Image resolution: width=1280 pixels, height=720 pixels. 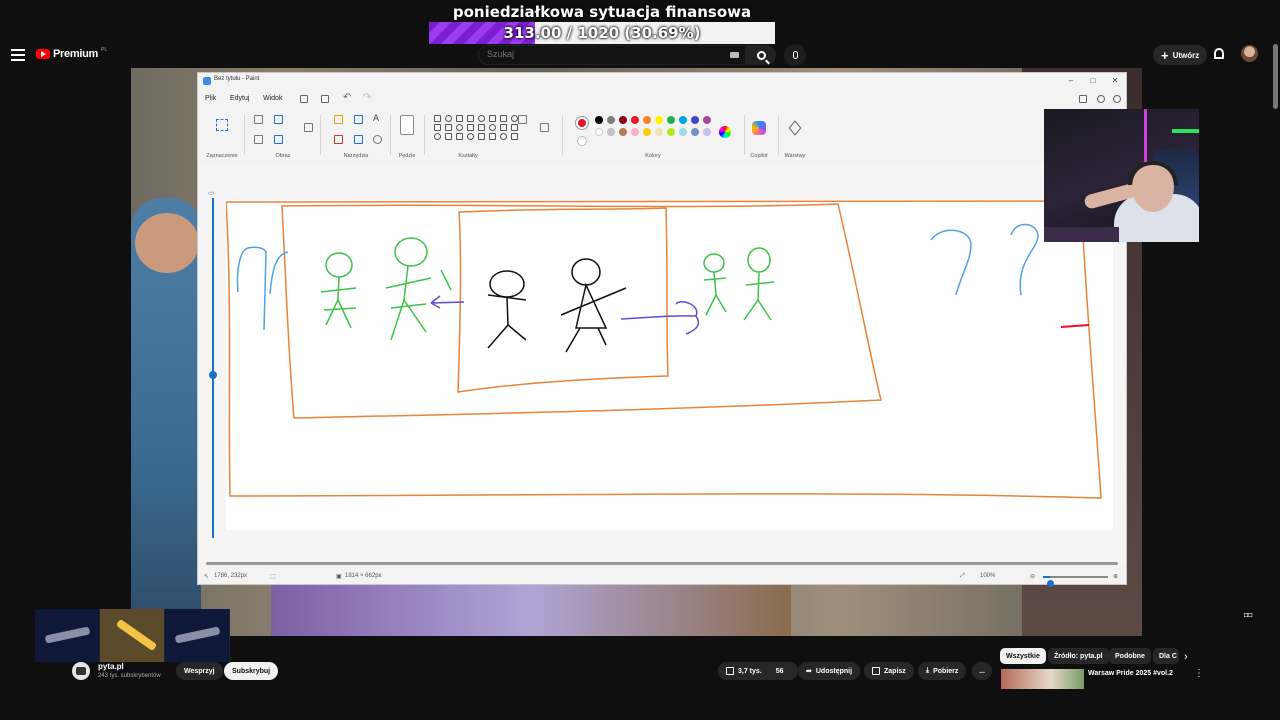 What do you see at coordinates (222, 135) in the screenshot?
I see `ribbon-group-selection: Zaznaczenie` at bounding box center [222, 135].